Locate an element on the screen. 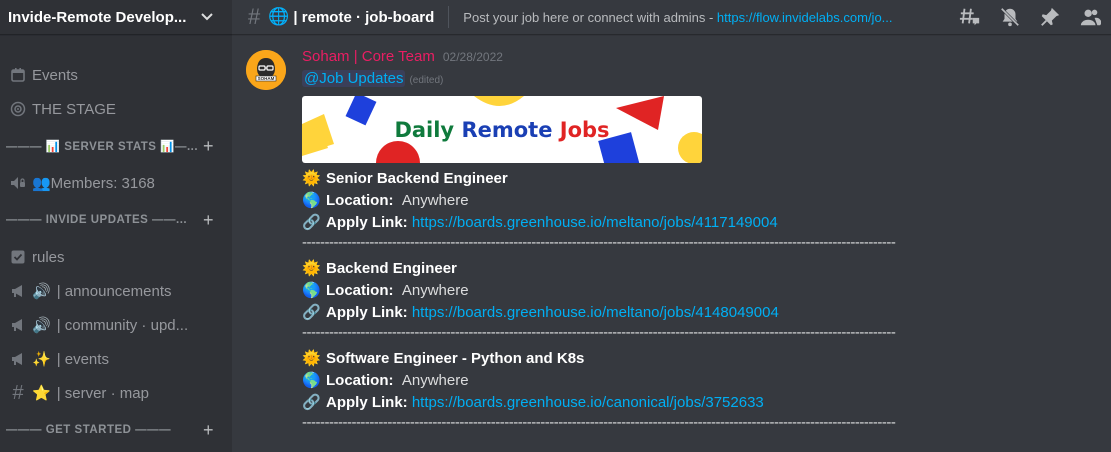 The height and width of the screenshot is (452, 1111). avatar: SOHAM is located at coordinates (266, 70).